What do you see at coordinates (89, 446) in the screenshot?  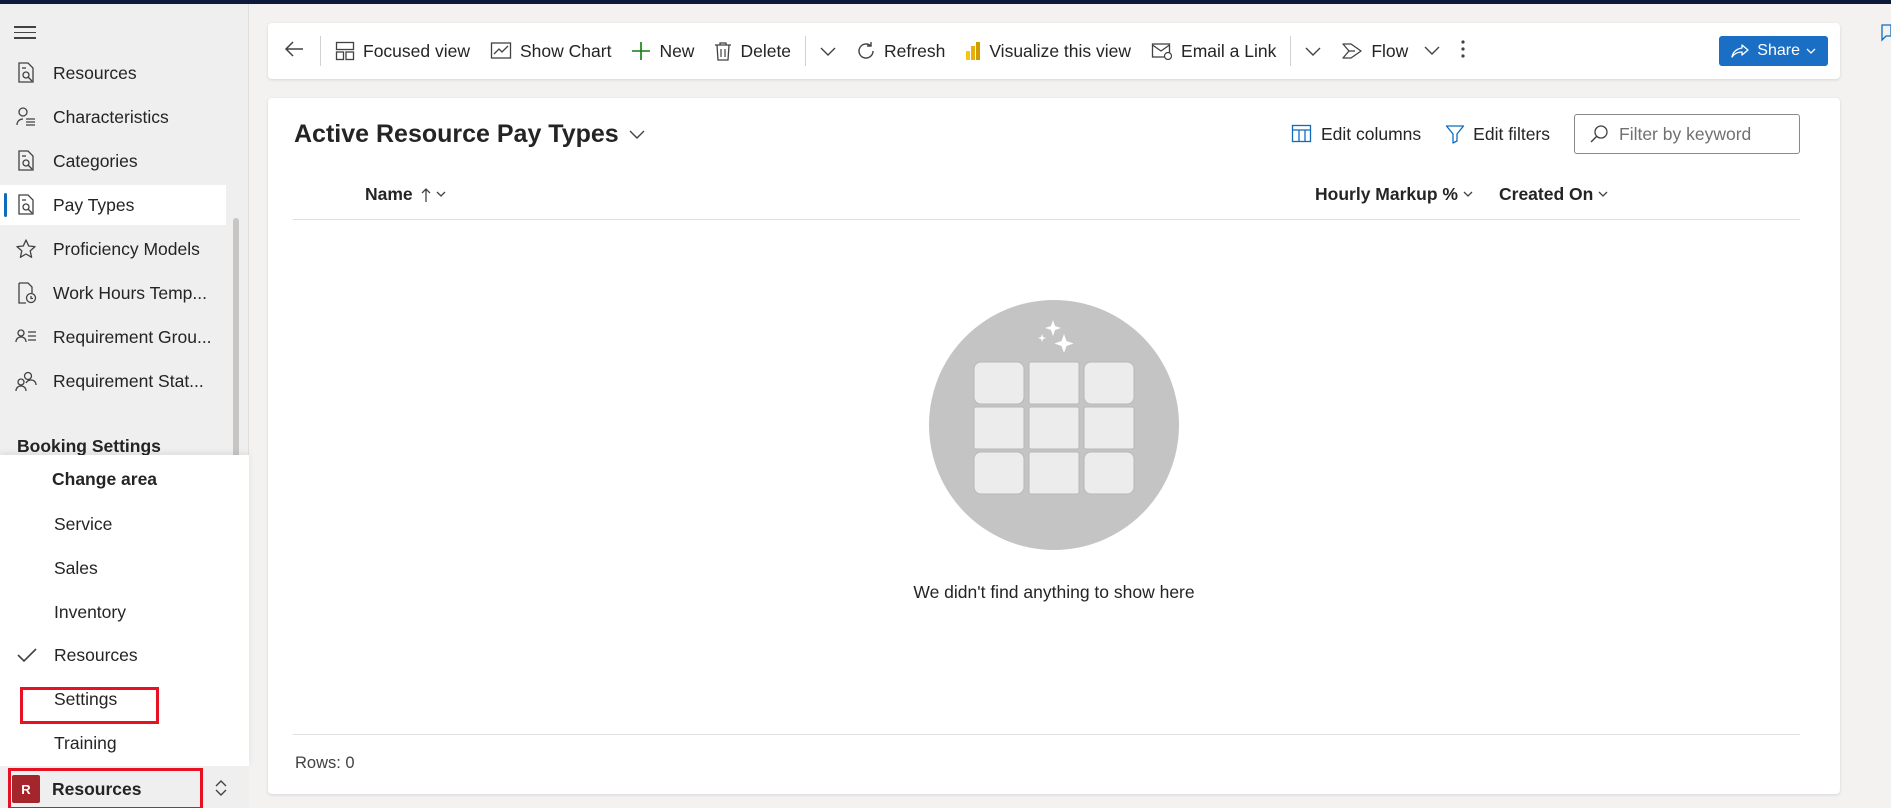 I see `section-header-booking-settings: Booking Settings` at bounding box center [89, 446].